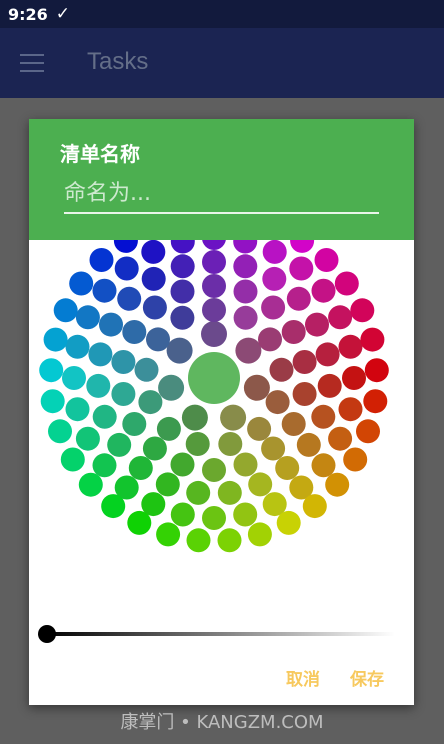 Image resolution: width=444 pixels, height=744 pixels. What do you see at coordinates (303, 677) in the screenshot?
I see `cancel-button: 取消` at bounding box center [303, 677].